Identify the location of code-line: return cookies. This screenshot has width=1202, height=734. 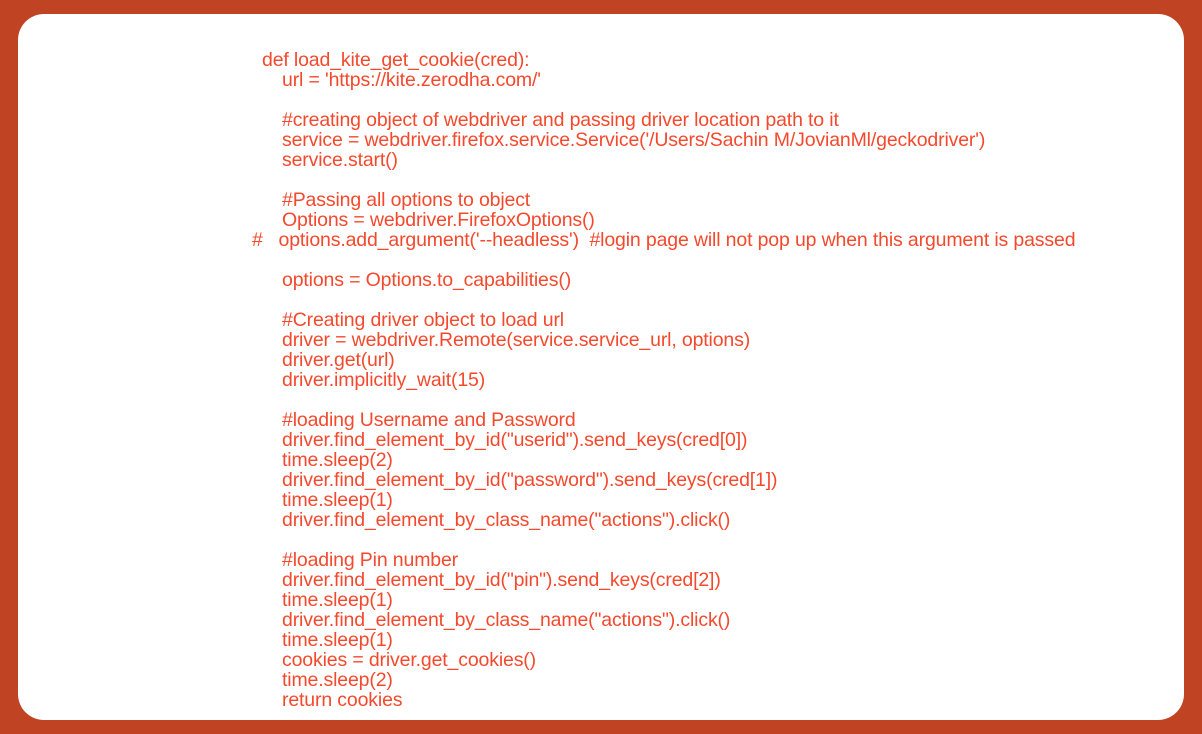
(342, 700).